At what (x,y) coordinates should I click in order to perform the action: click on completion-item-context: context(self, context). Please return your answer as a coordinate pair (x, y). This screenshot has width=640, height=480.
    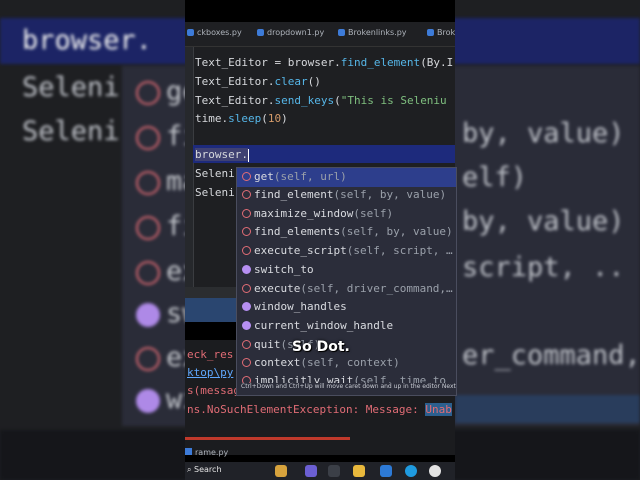
    Looking at the image, I should click on (346, 363).